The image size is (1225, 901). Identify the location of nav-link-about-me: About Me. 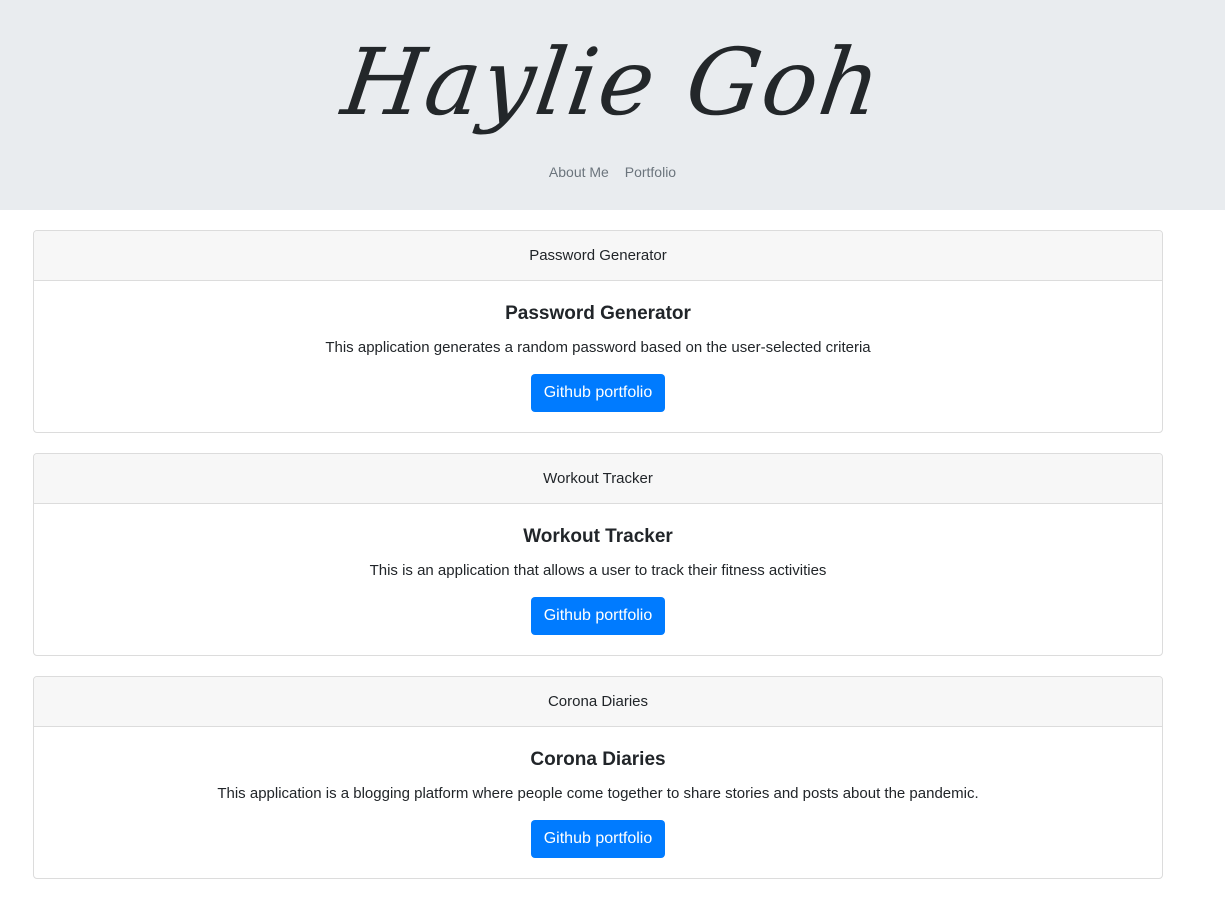
(579, 172).